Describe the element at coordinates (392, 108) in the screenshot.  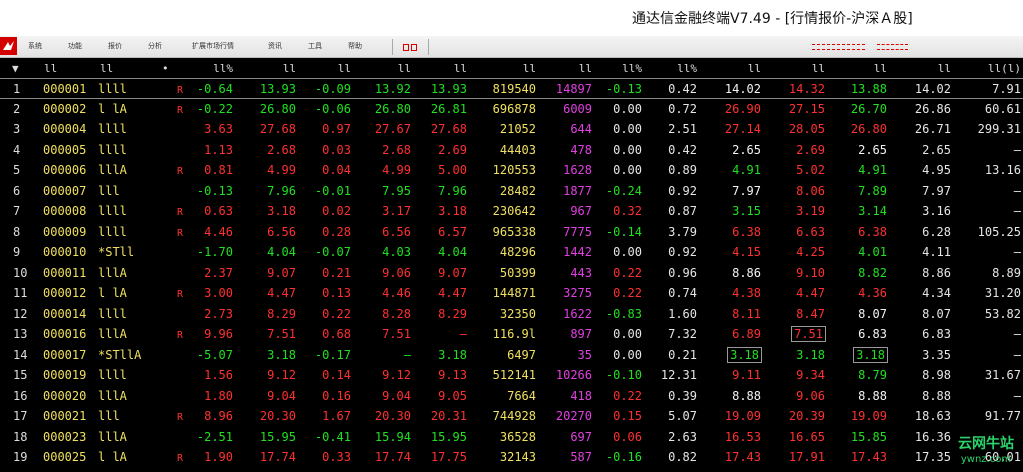
I see `bid: 26.80` at that location.